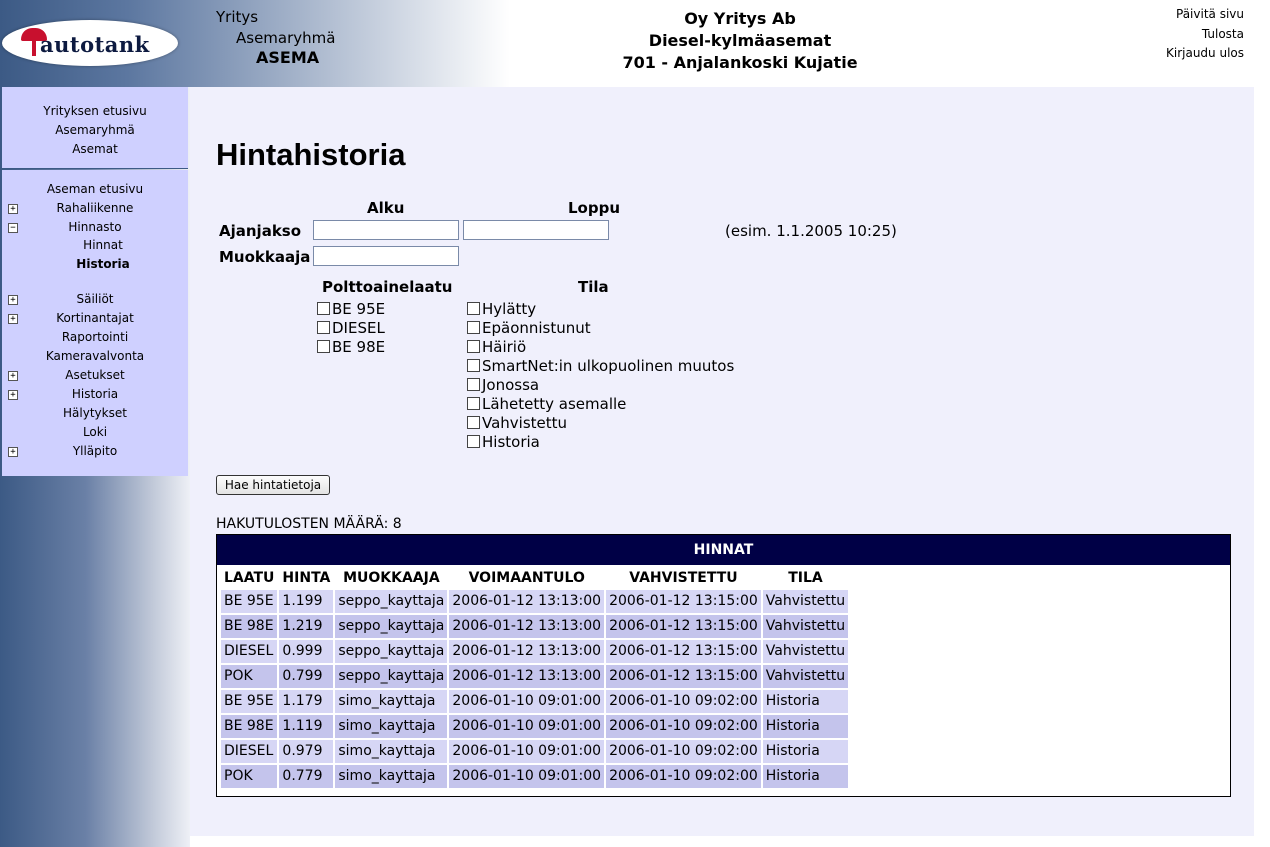 Image resolution: width=1270 pixels, height=847 pixels. Describe the element at coordinates (501, 309) in the screenshot. I see `state-checkbox-rejected: Hylätty` at that location.